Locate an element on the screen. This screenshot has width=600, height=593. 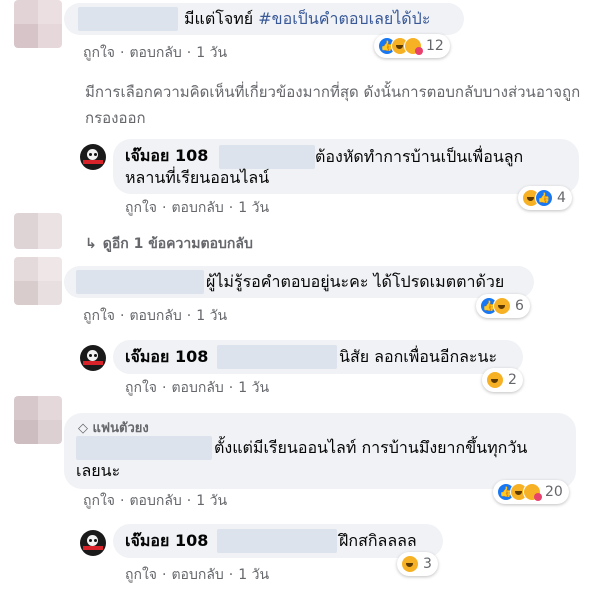
reaction-summary: 👍 4 is located at coordinates (545, 198).